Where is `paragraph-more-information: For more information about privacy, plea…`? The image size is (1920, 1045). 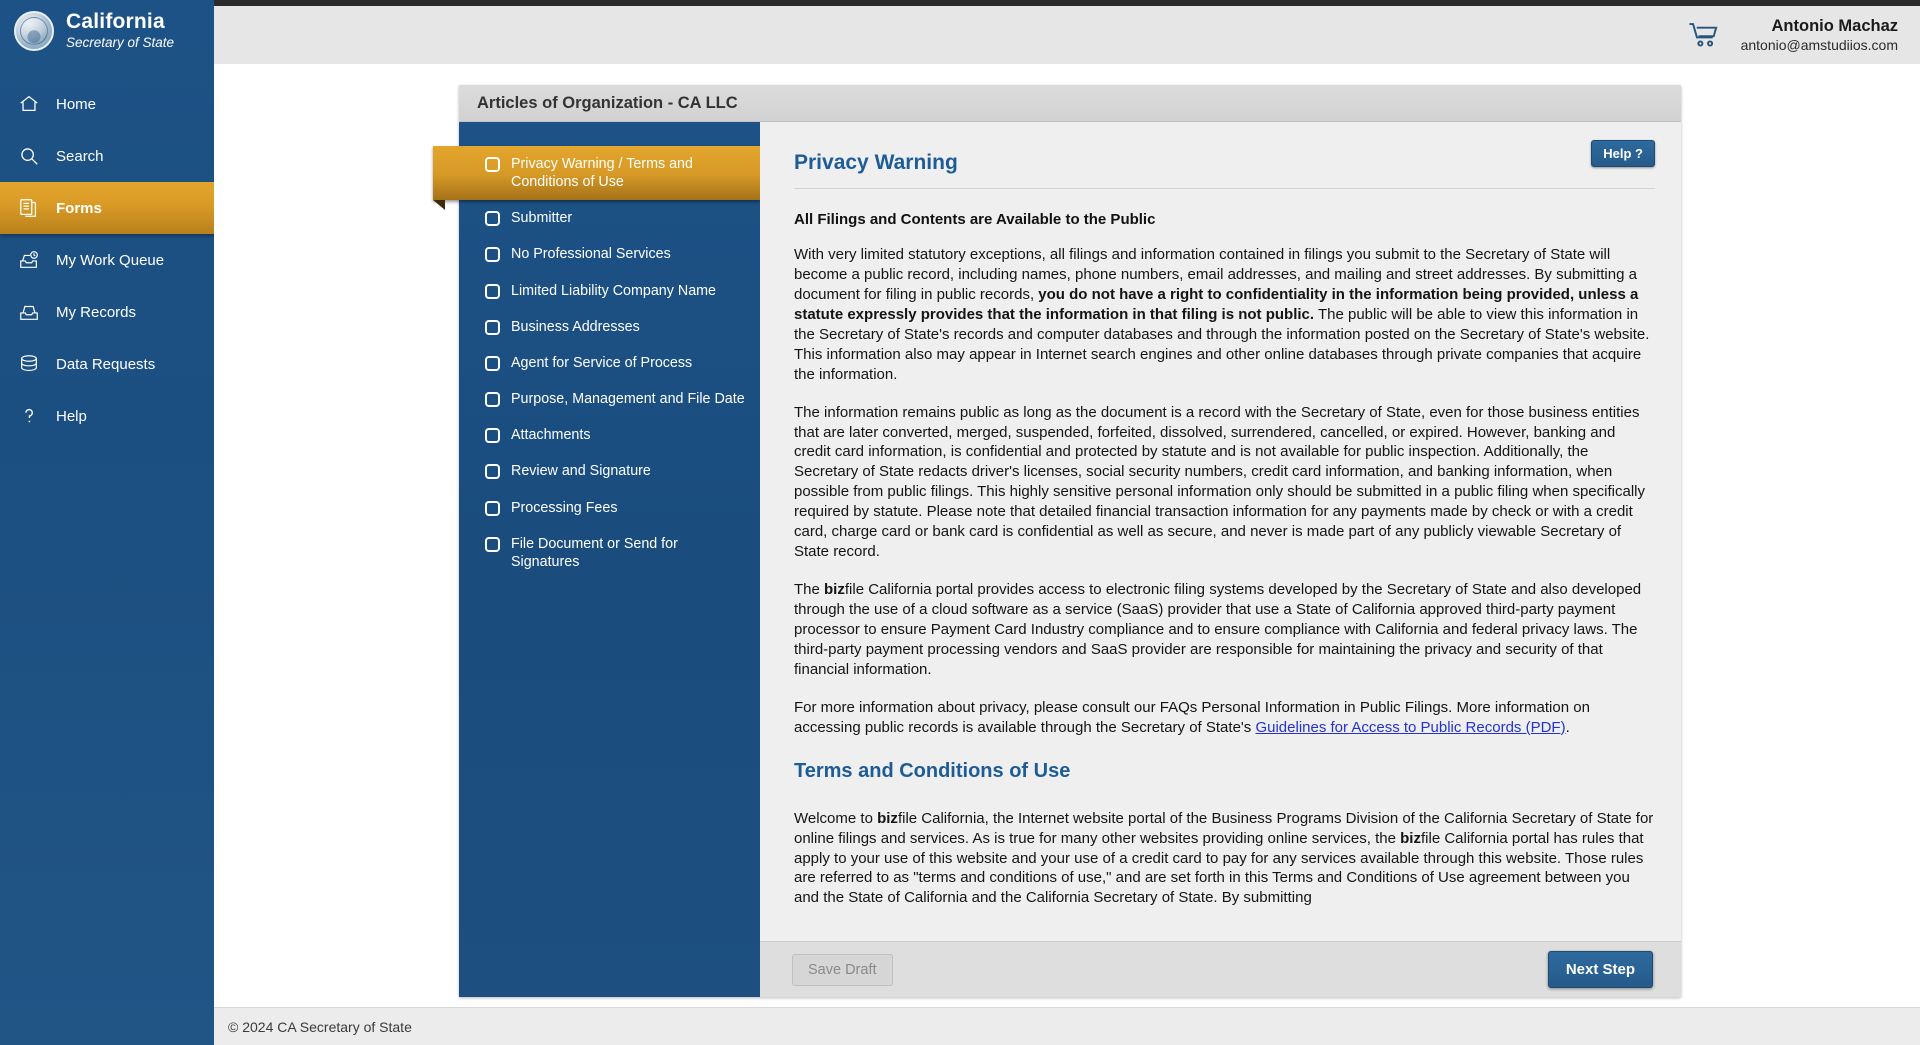 paragraph-more-information: For more information about privacy, plea… is located at coordinates (1224, 718).